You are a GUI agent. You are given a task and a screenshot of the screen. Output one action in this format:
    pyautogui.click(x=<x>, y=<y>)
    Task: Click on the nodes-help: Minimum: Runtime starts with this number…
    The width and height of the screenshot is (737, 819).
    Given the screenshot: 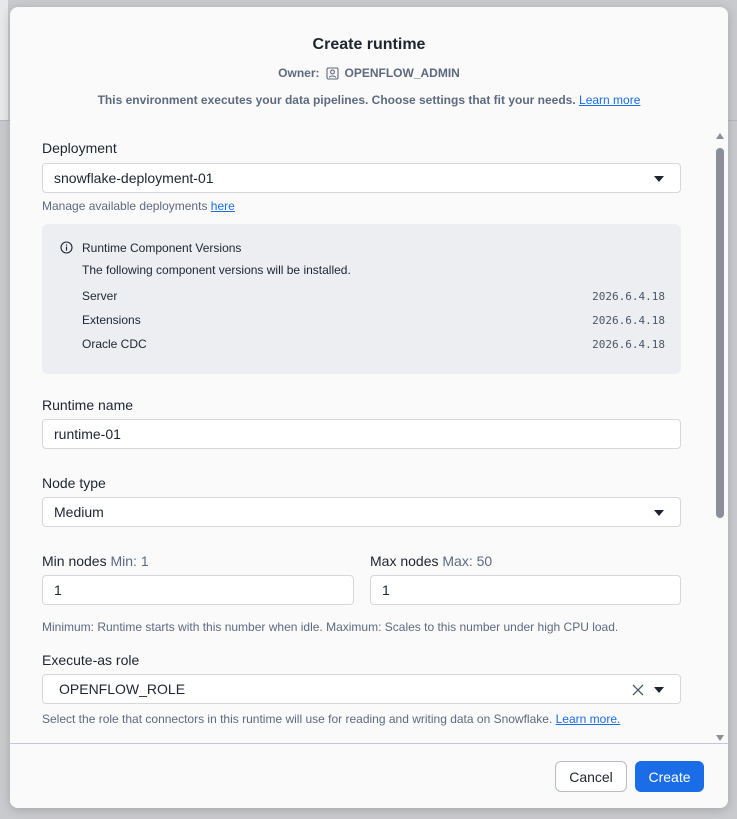 What is the action you would take?
    pyautogui.click(x=330, y=627)
    